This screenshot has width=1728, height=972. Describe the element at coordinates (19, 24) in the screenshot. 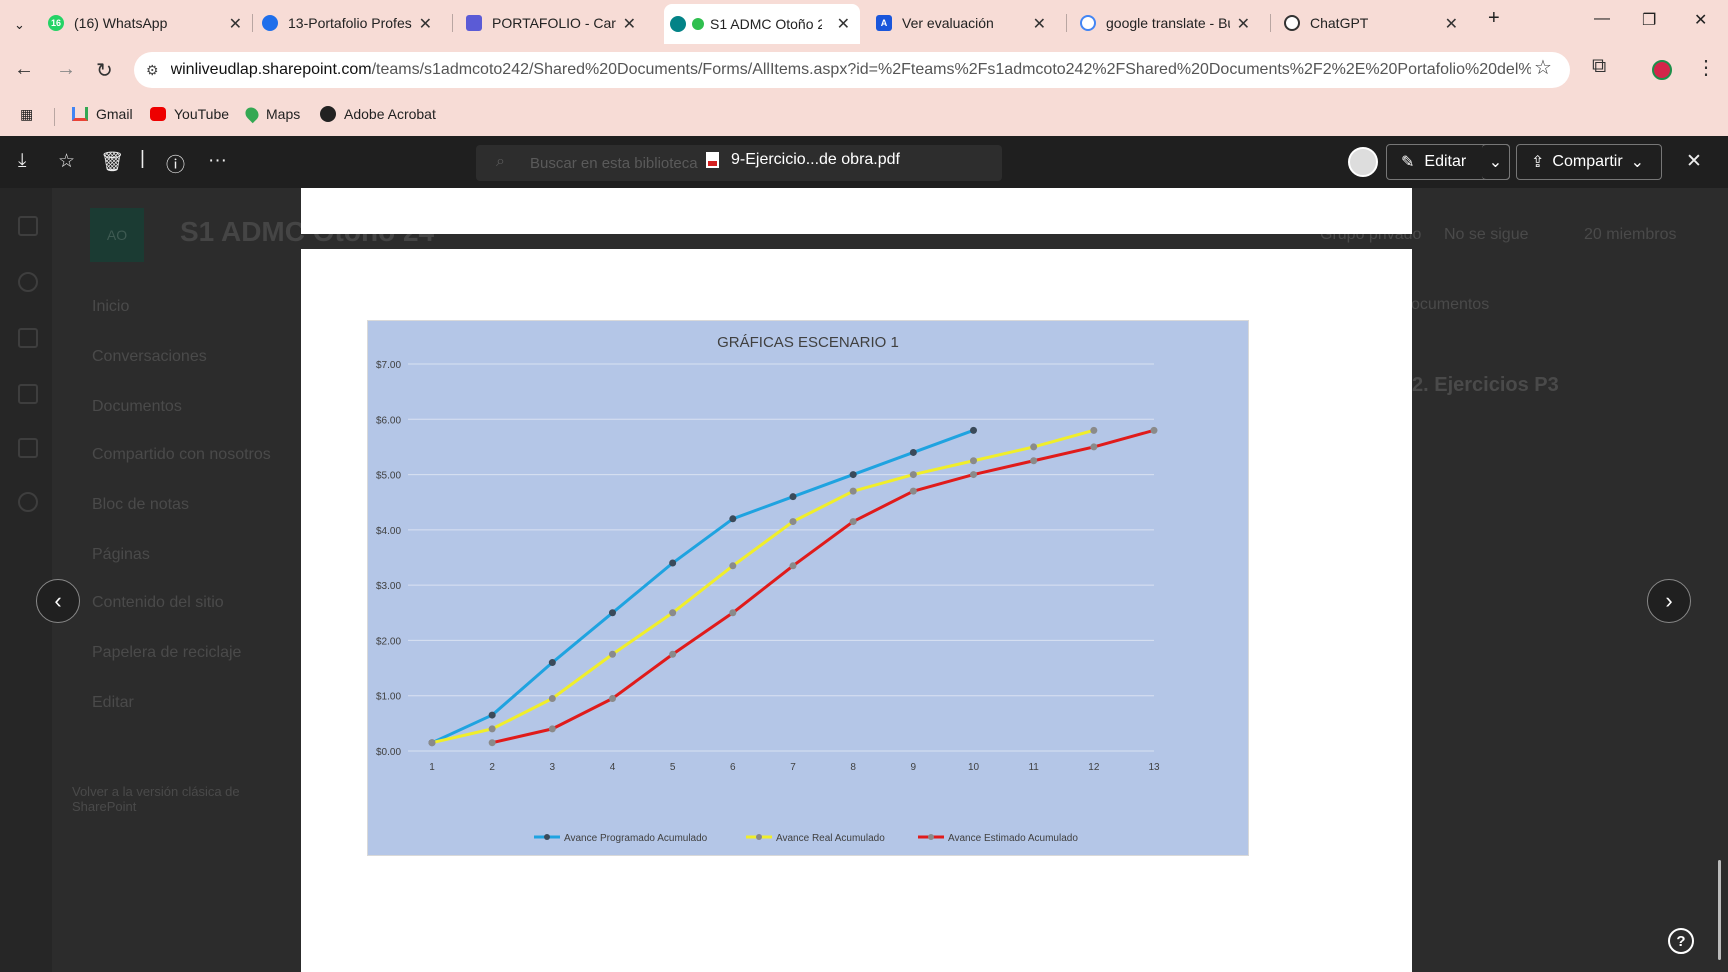

I see `chevron-down-icon: ⌄` at that location.